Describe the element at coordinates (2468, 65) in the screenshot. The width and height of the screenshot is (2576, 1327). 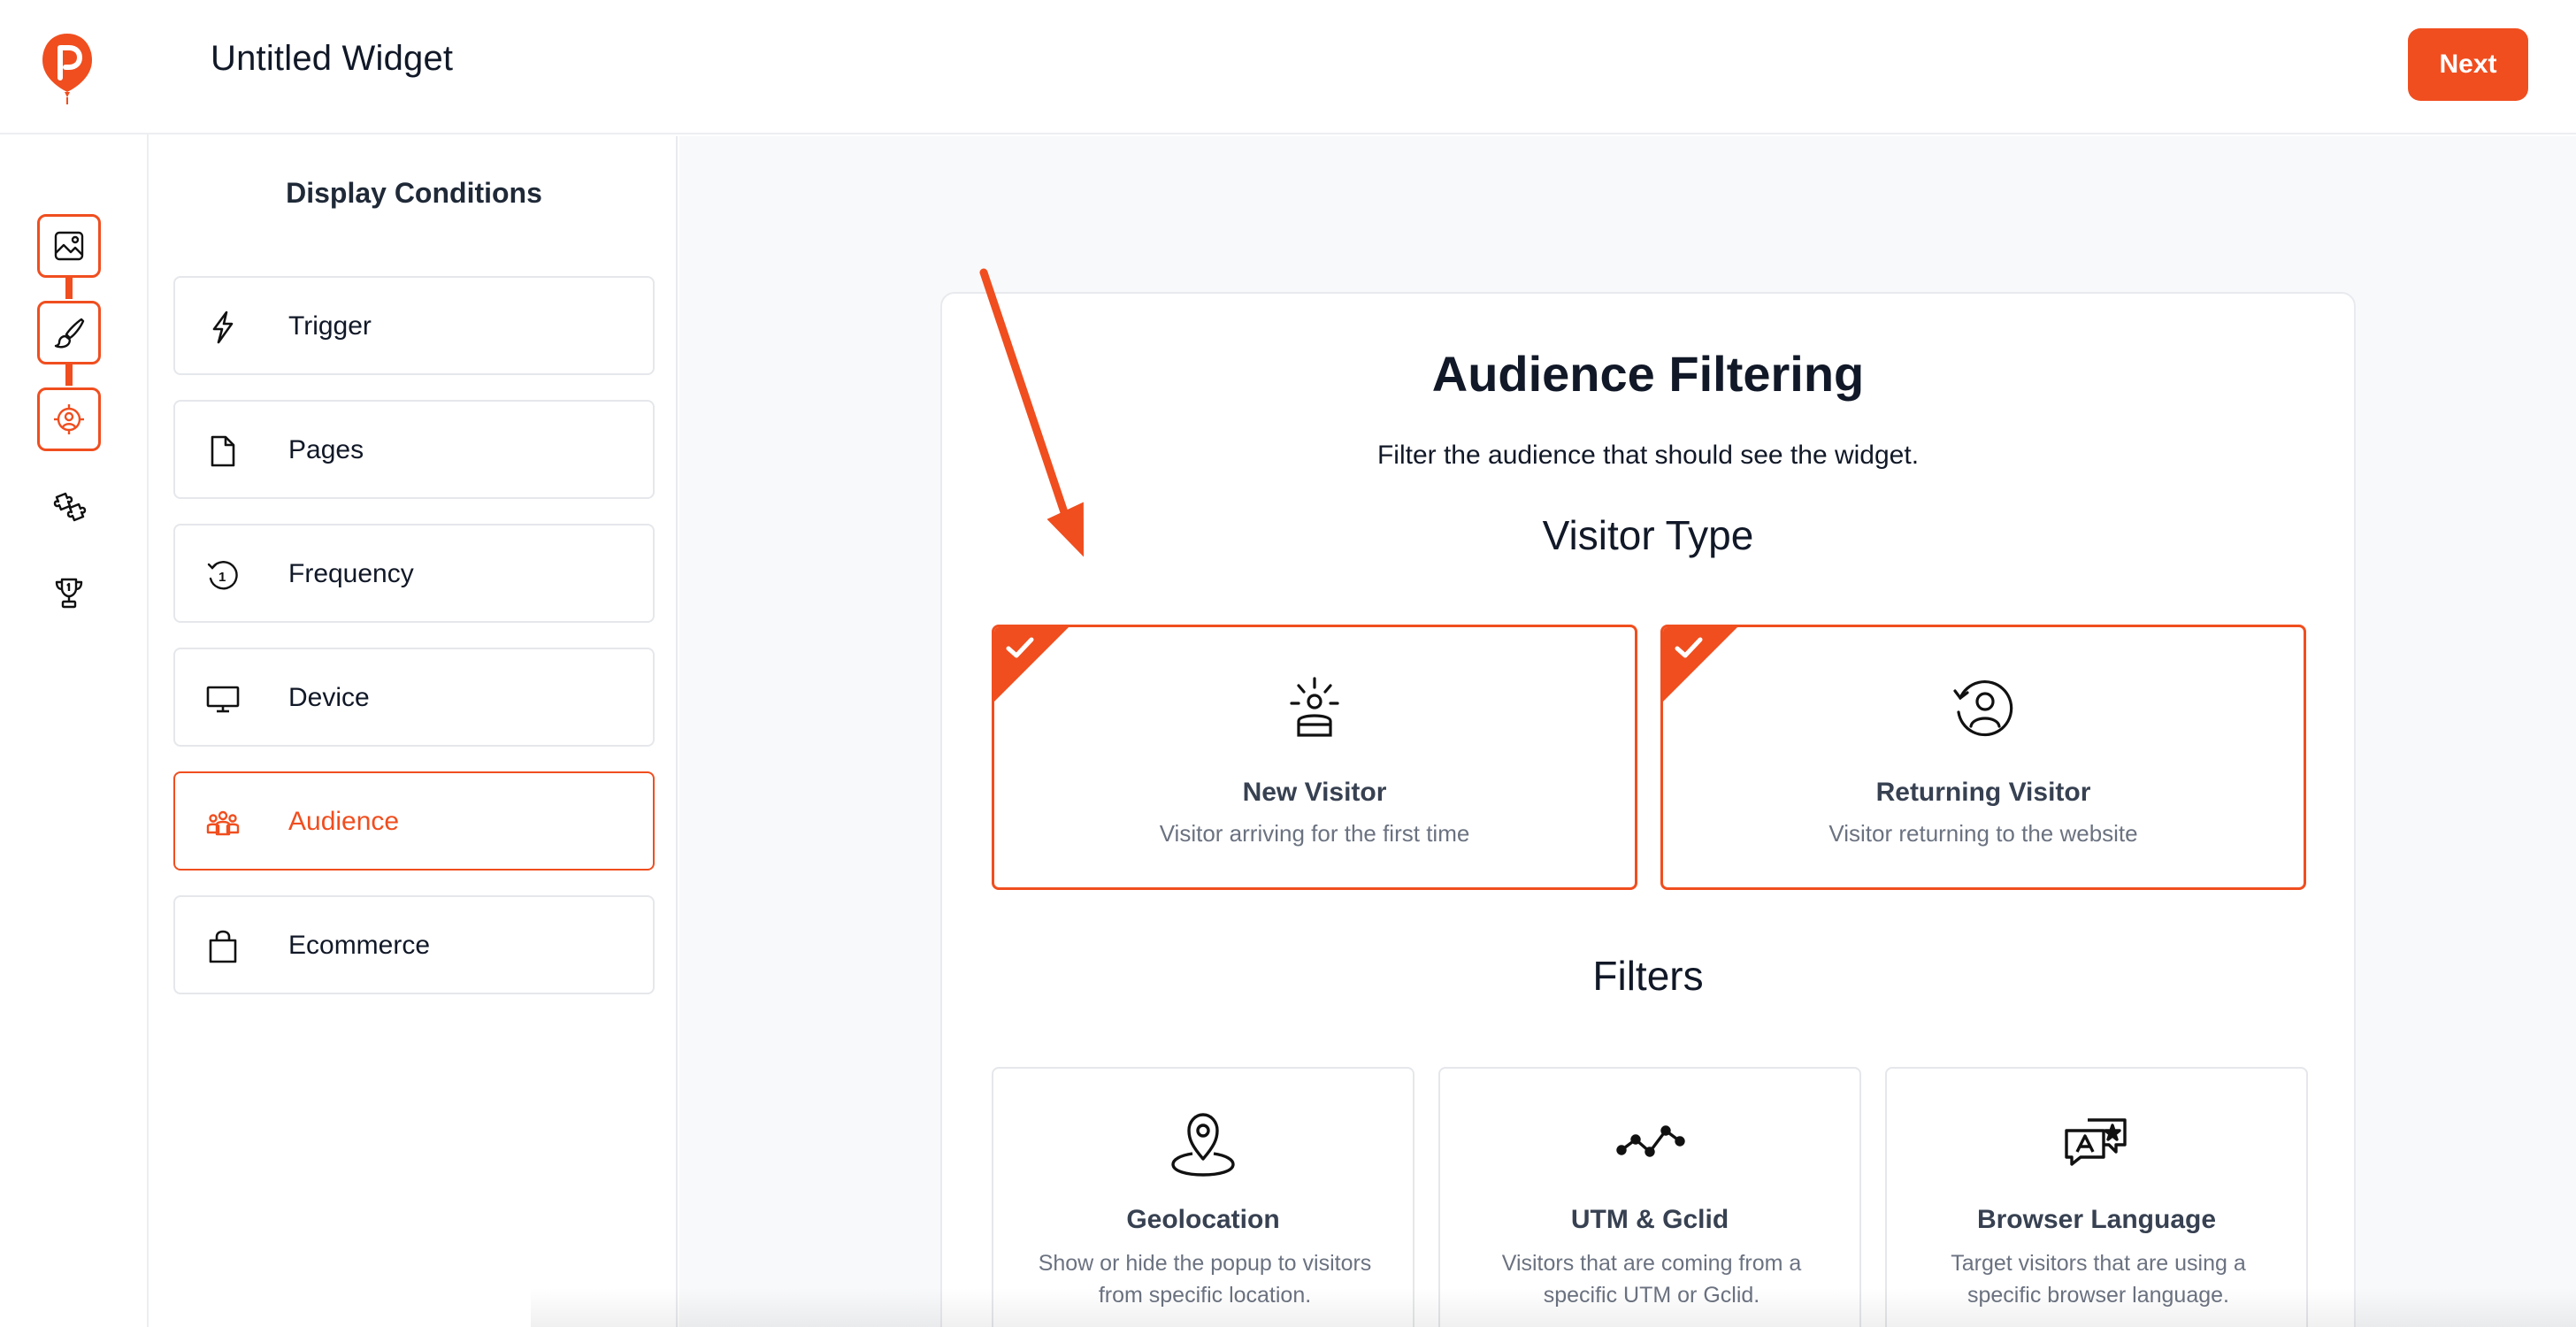
I see `next-button: Next` at that location.